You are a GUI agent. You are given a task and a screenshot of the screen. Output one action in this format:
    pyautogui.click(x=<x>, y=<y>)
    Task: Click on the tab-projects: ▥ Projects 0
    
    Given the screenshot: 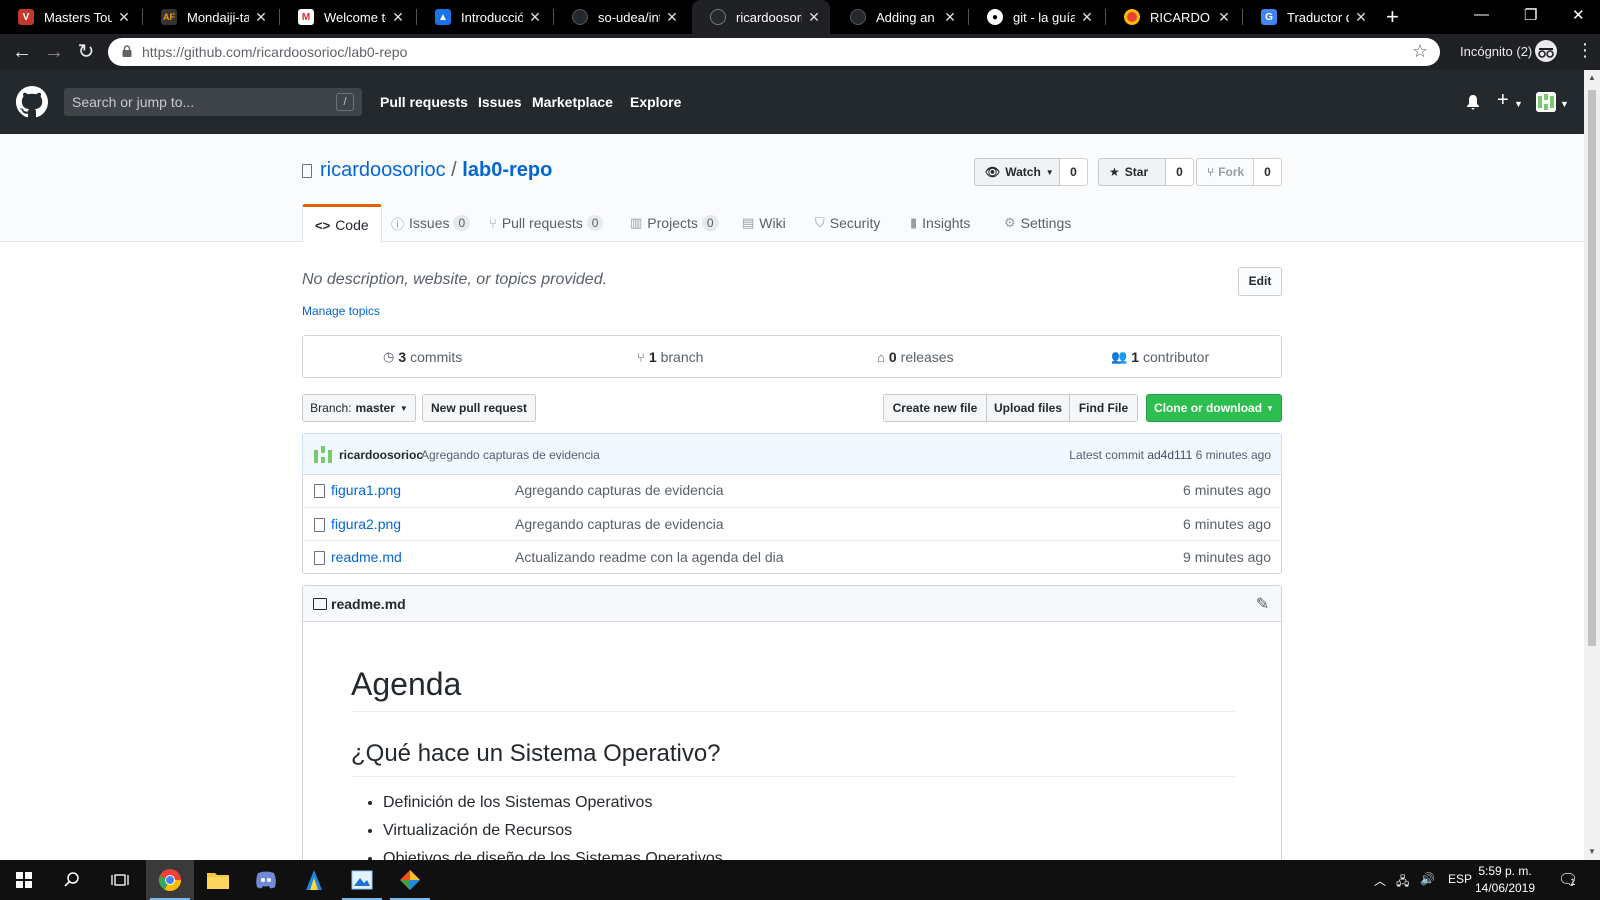 What is the action you would take?
    pyautogui.click(x=674, y=223)
    